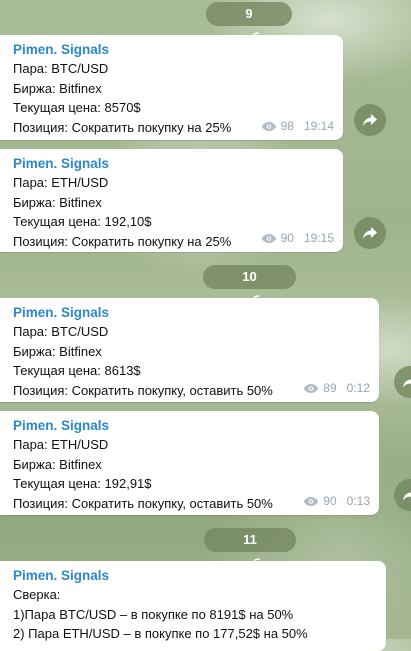 The width and height of the screenshot is (411, 651). Describe the element at coordinates (318, 126) in the screenshot. I see `message-time: 19:14` at that location.